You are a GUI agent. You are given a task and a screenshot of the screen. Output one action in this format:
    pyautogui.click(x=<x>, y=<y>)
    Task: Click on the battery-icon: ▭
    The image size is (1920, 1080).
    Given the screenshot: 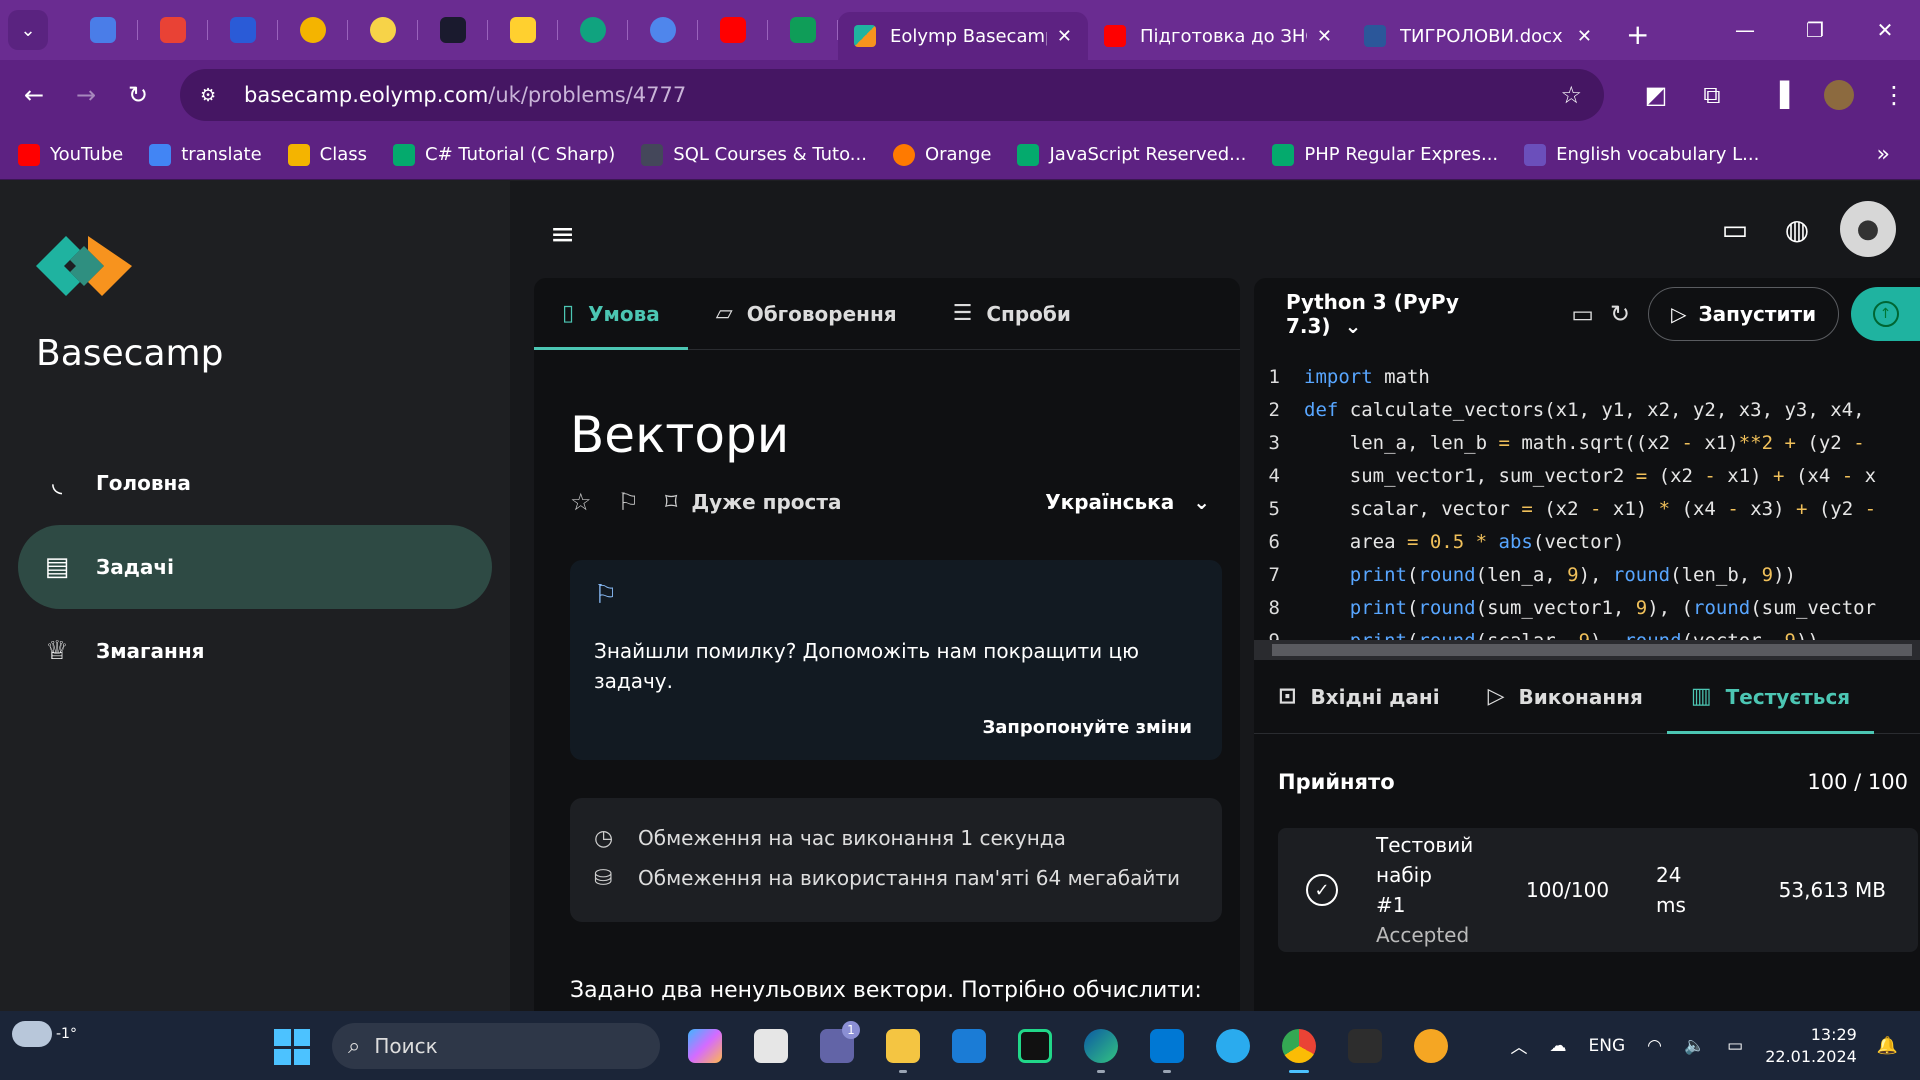 What is the action you would take?
    pyautogui.click(x=1735, y=1046)
    